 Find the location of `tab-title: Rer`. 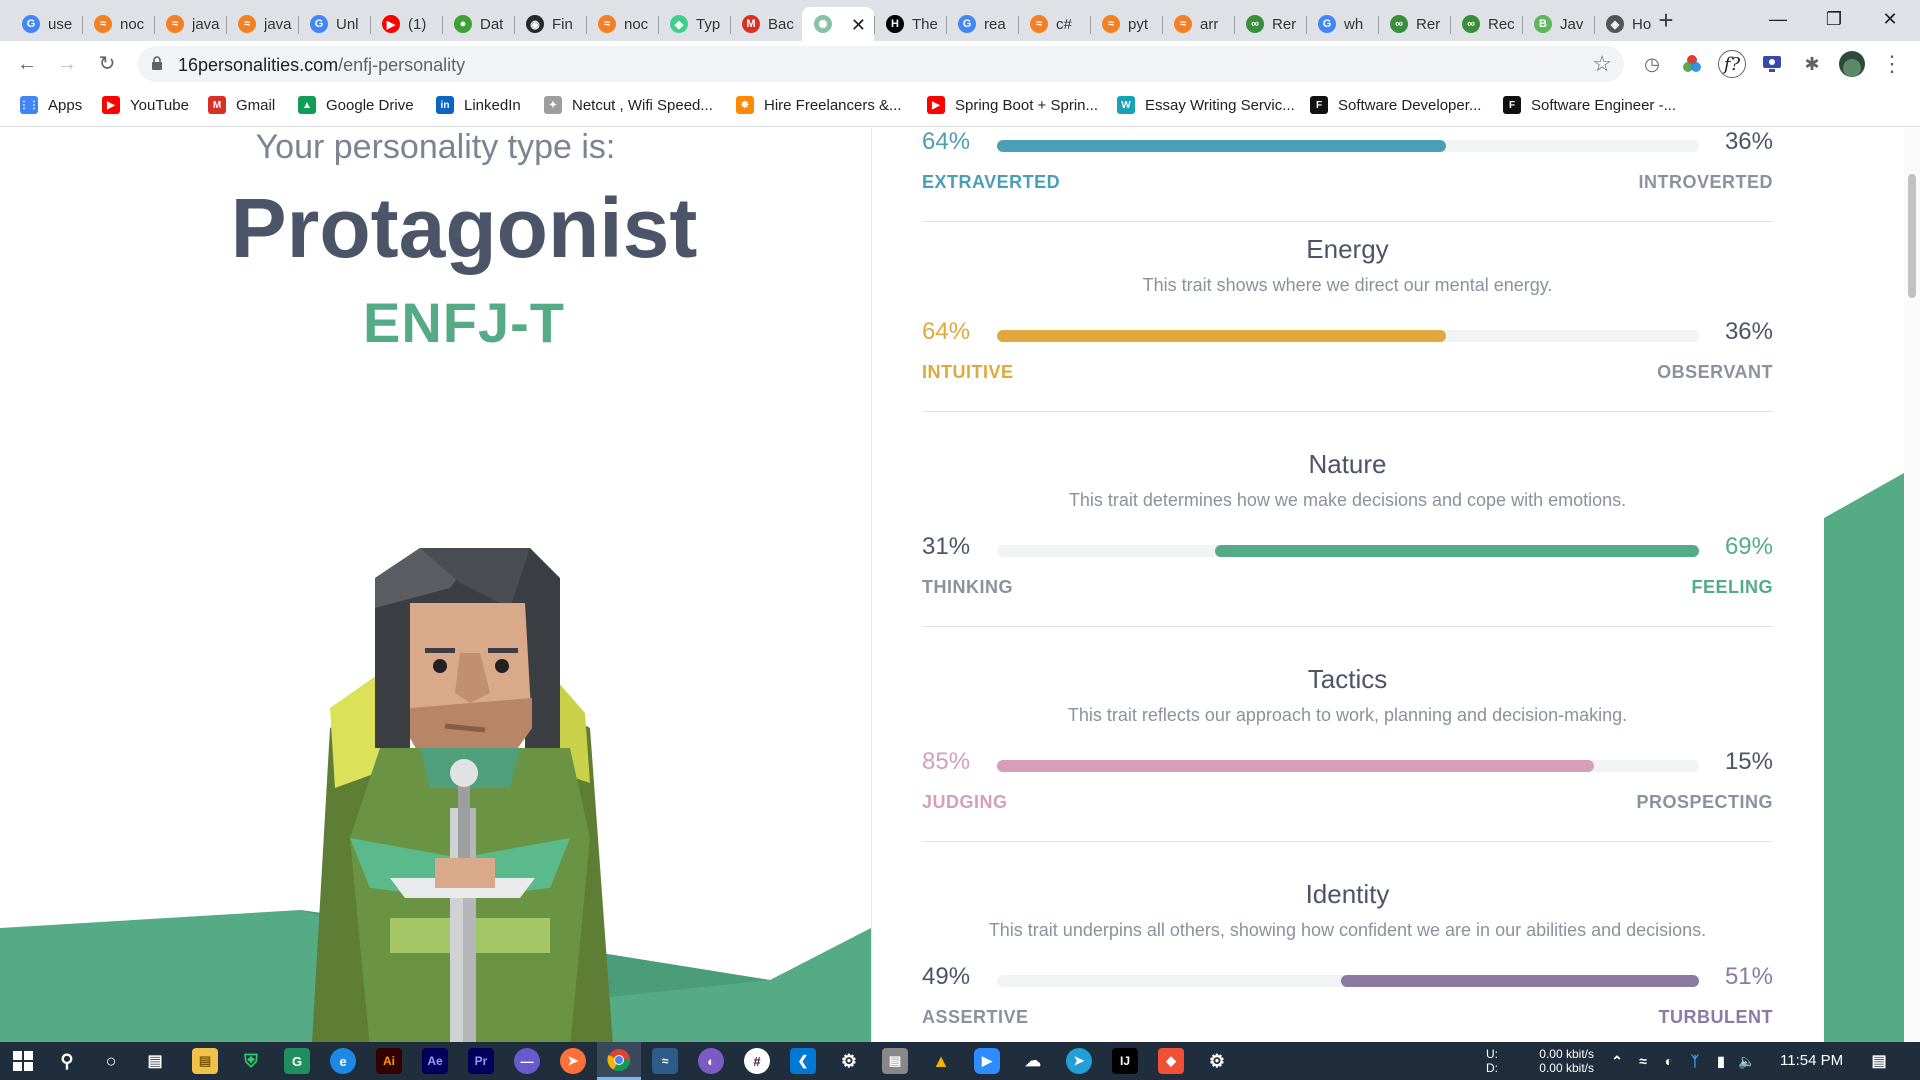

tab-title: Rer is located at coordinates (1428, 24).